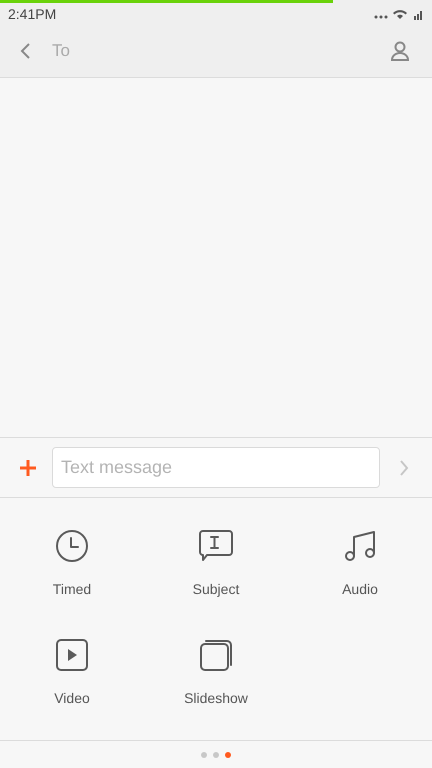 The height and width of the screenshot is (768, 432). What do you see at coordinates (216, 564) in the screenshot?
I see `attachment-option: Subject` at bounding box center [216, 564].